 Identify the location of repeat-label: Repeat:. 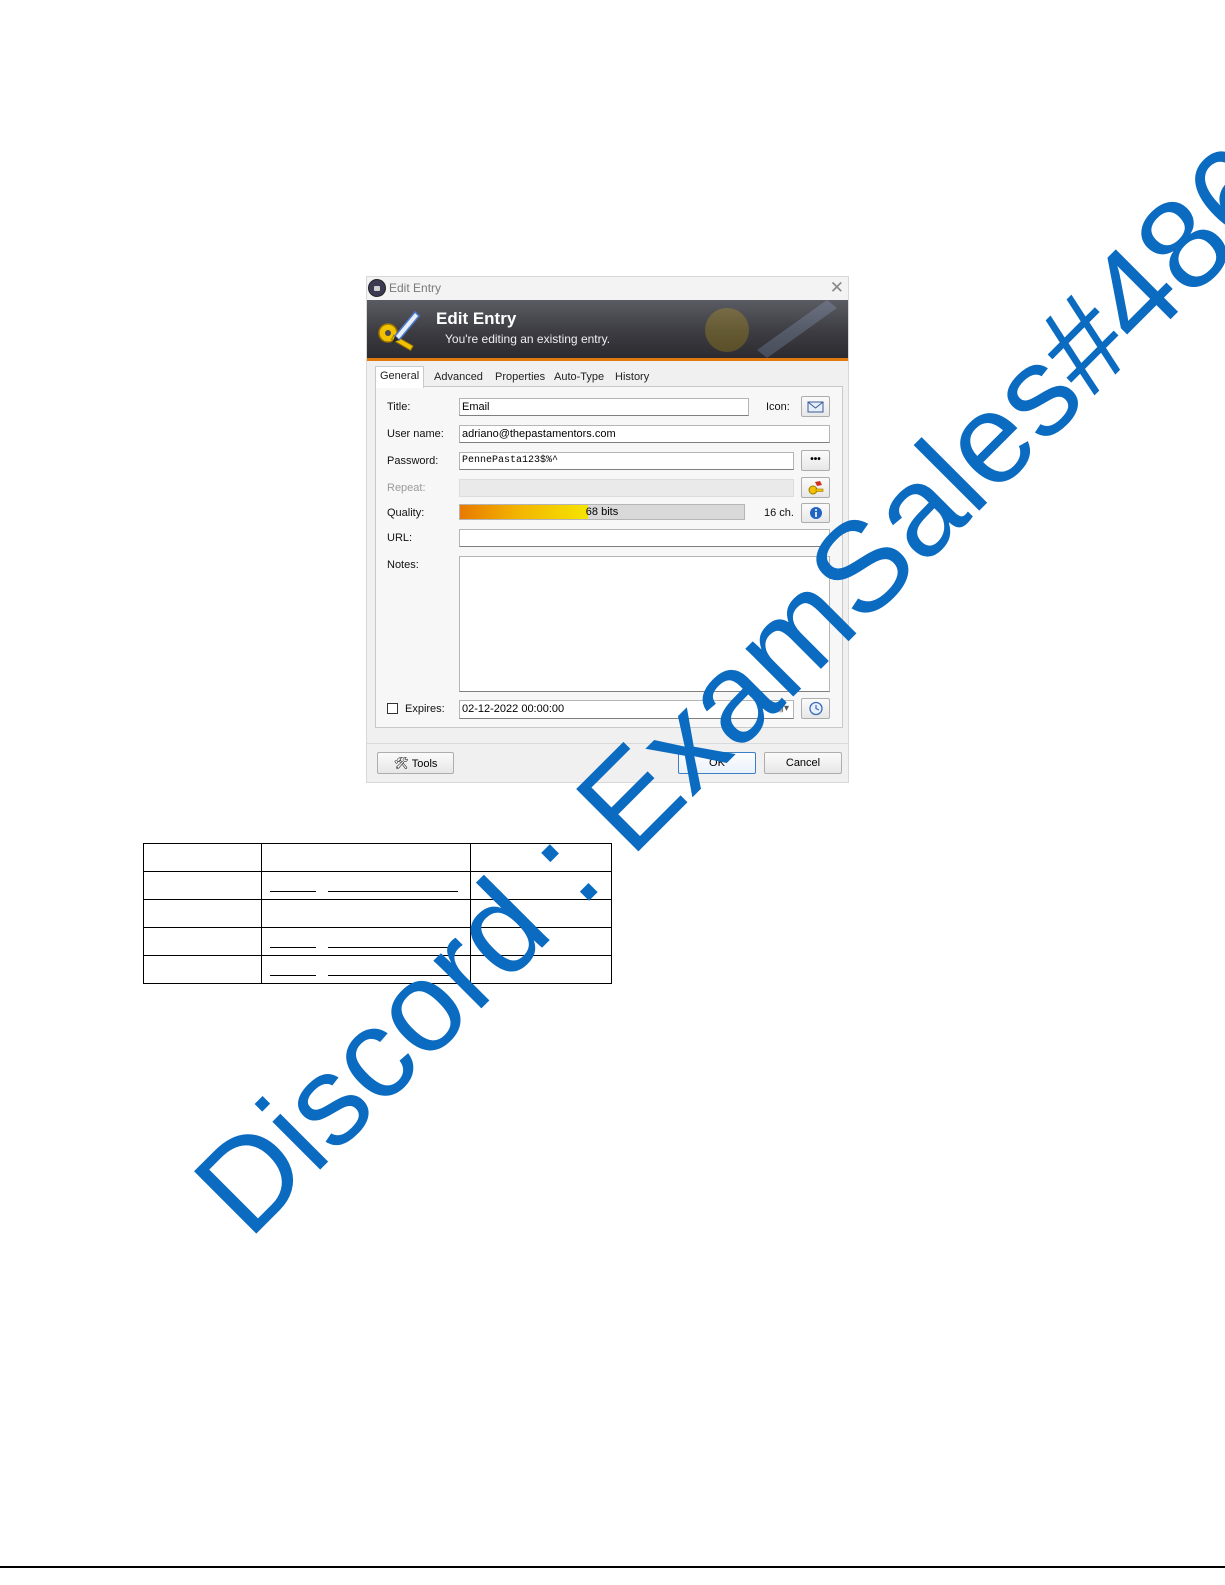
(406, 488).